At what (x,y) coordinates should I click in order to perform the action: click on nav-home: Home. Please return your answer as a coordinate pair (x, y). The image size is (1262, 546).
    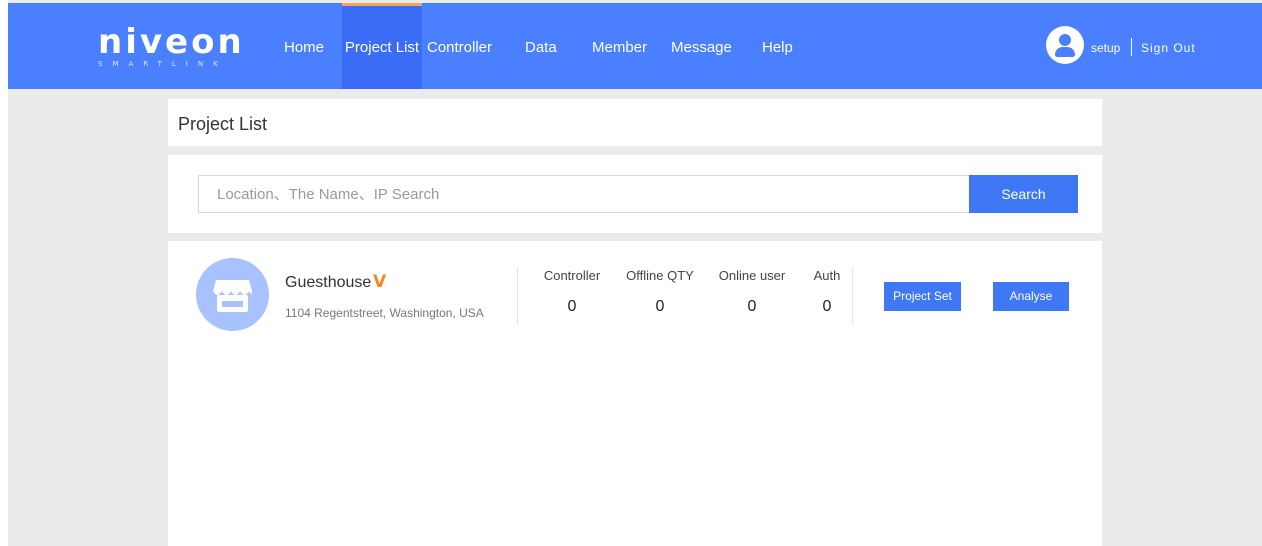
    Looking at the image, I should click on (304, 46).